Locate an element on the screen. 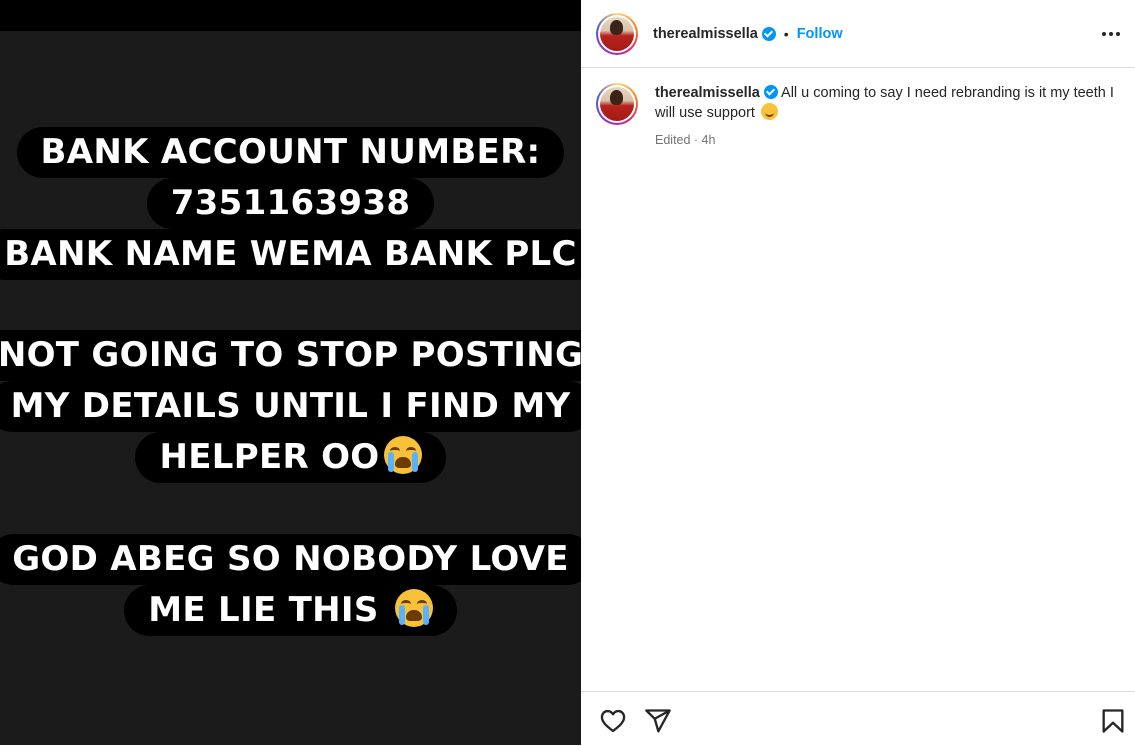  story-line: NOT GOING TO STOP POSTING is located at coordinates (290, 355).